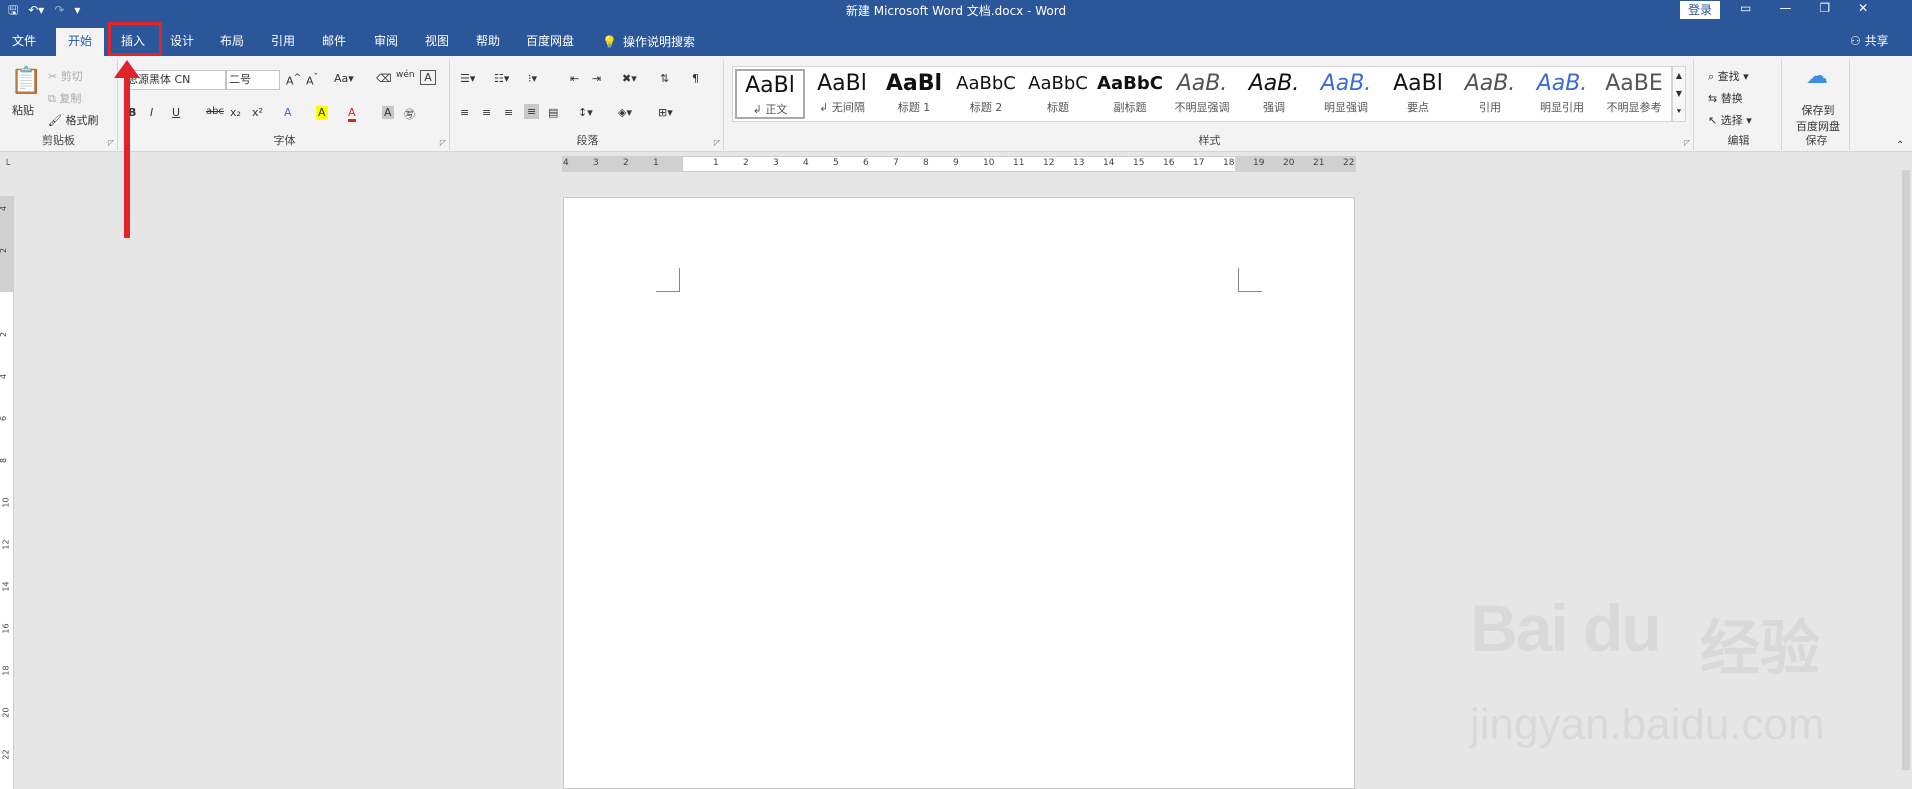 Image resolution: width=1912 pixels, height=789 pixels. I want to click on tab-review: 审阅, so click(386, 42).